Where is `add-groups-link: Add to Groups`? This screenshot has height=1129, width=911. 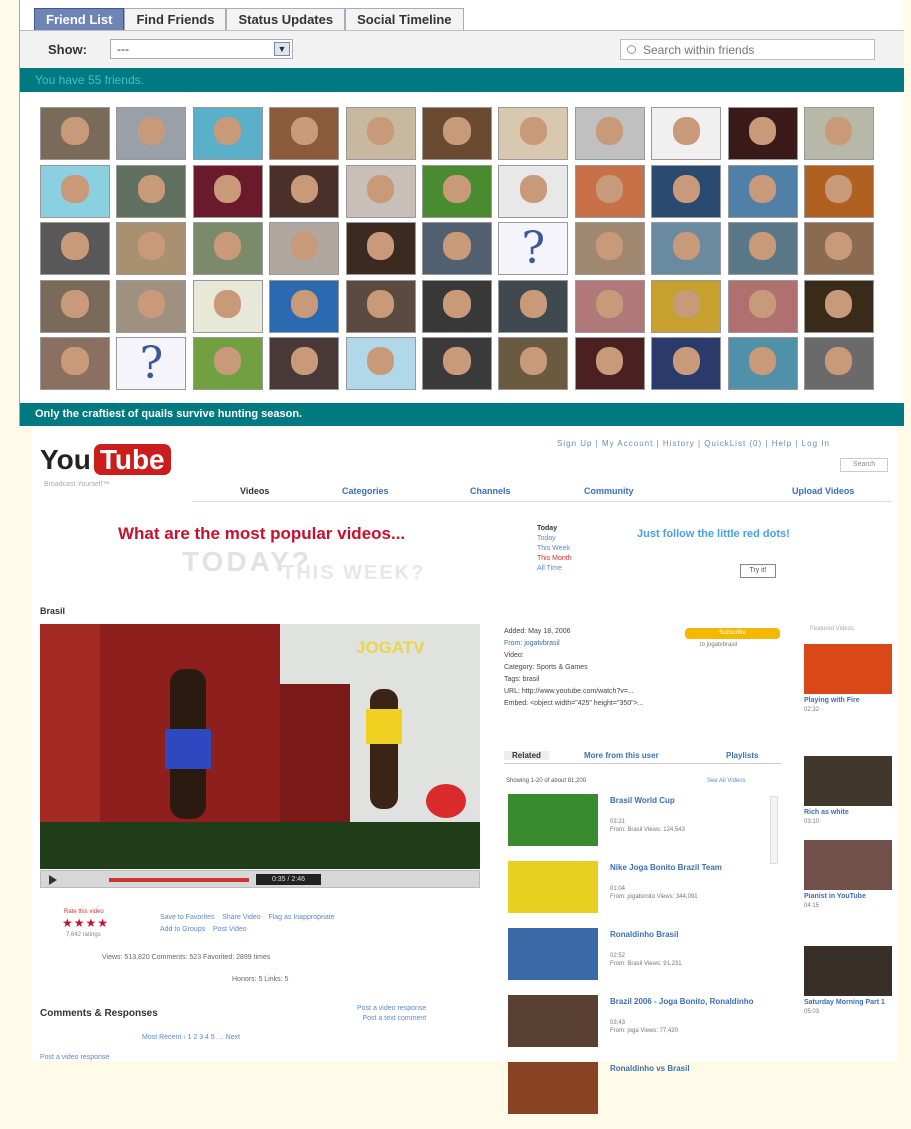 add-groups-link: Add to Groups is located at coordinates (182, 929).